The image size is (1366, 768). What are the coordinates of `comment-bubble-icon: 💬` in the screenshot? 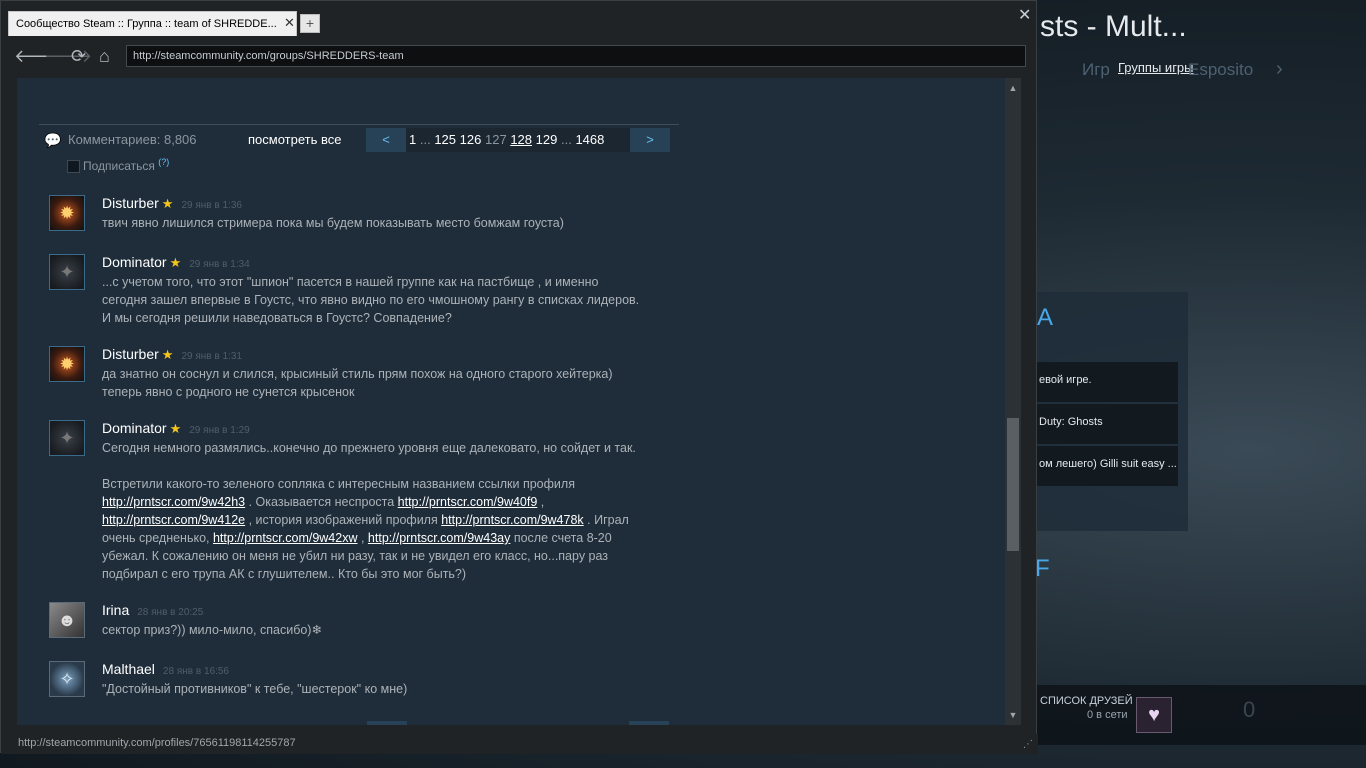 It's located at (53, 140).